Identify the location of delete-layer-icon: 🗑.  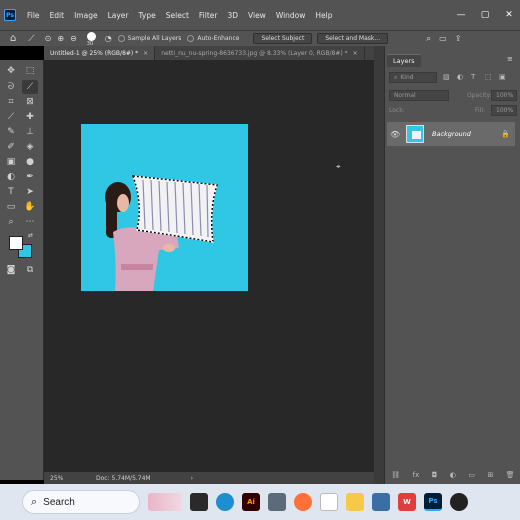
(510, 475).